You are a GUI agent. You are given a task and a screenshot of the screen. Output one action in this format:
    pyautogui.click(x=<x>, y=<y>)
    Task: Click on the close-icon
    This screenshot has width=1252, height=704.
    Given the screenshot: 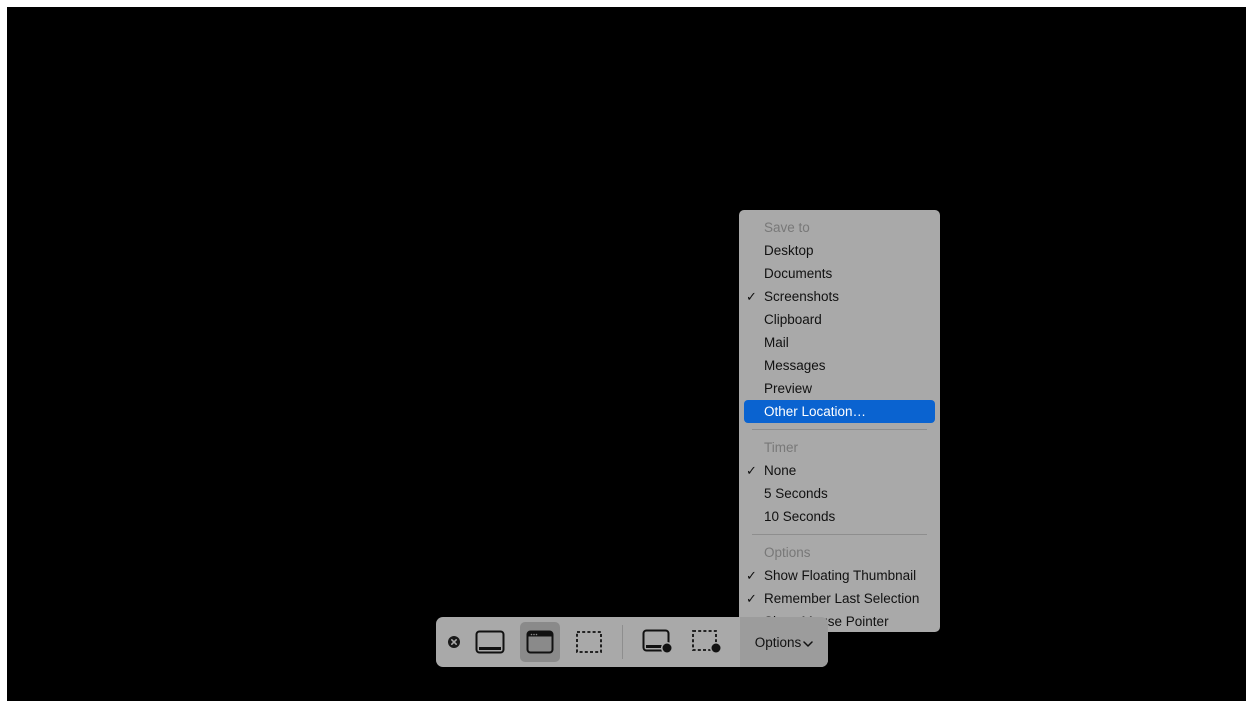 What is the action you would take?
    pyautogui.click(x=454, y=642)
    